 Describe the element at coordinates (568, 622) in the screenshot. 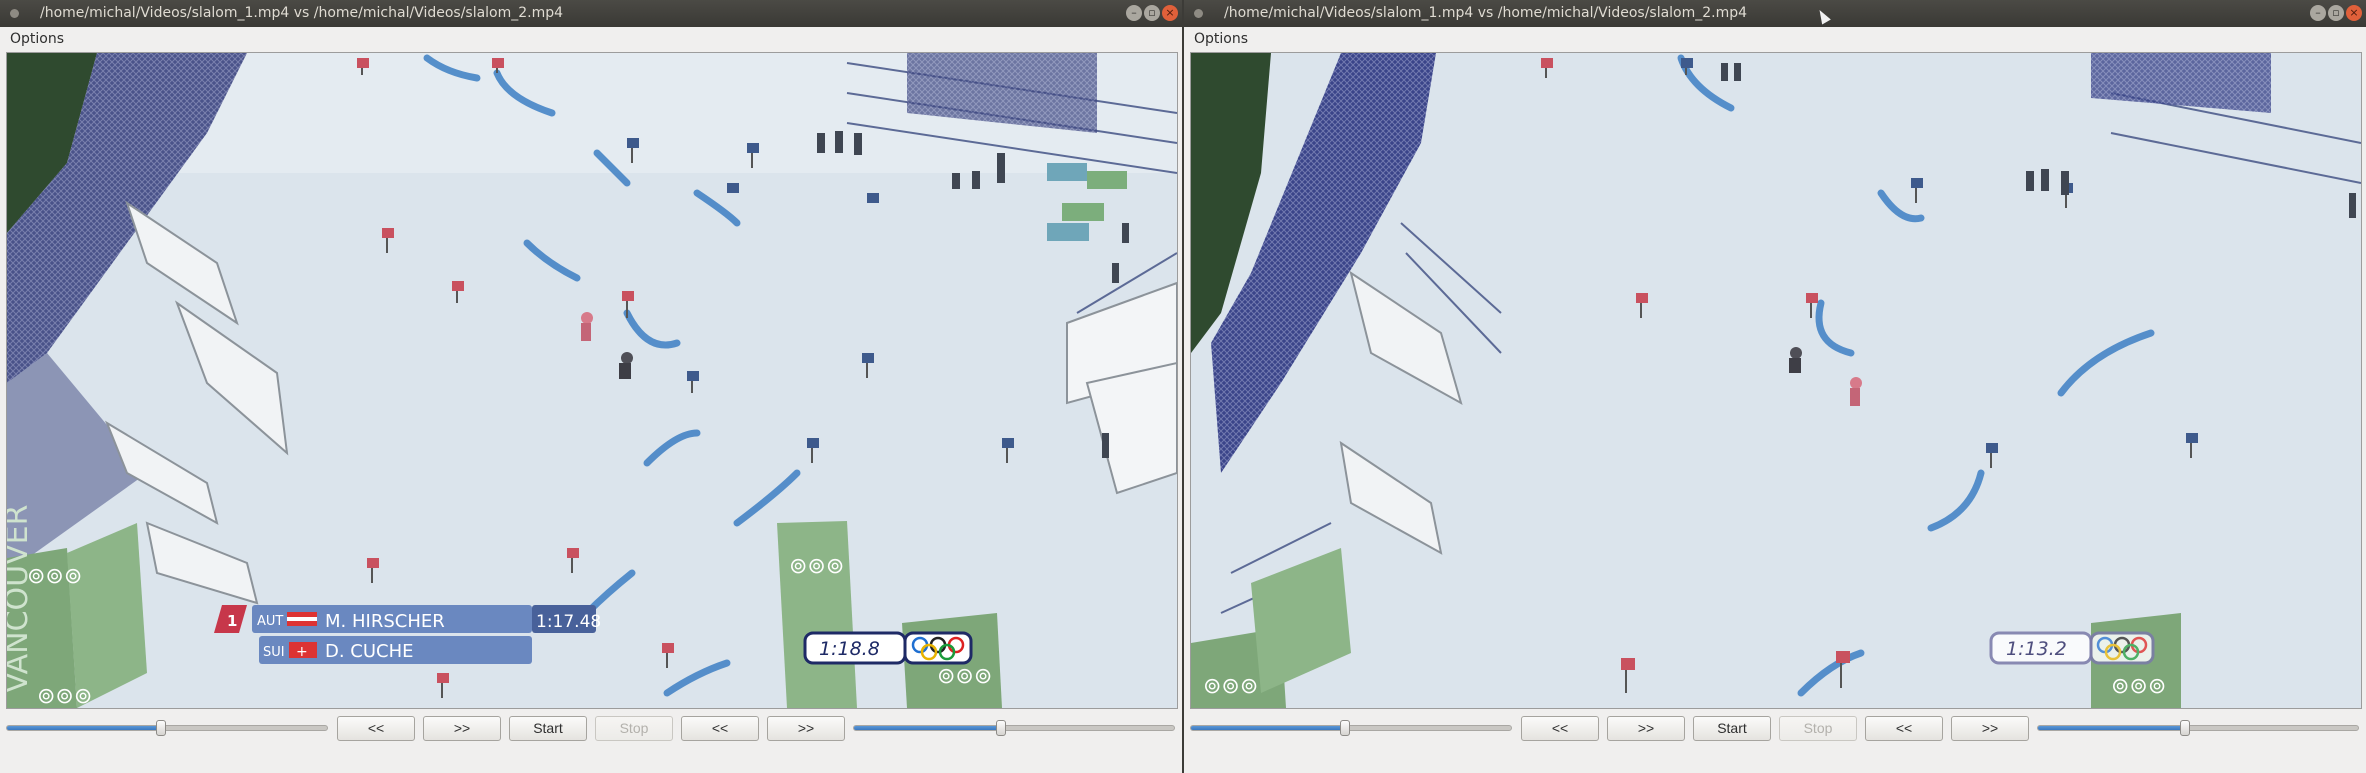

I see `row1-time: 1:17.48` at that location.